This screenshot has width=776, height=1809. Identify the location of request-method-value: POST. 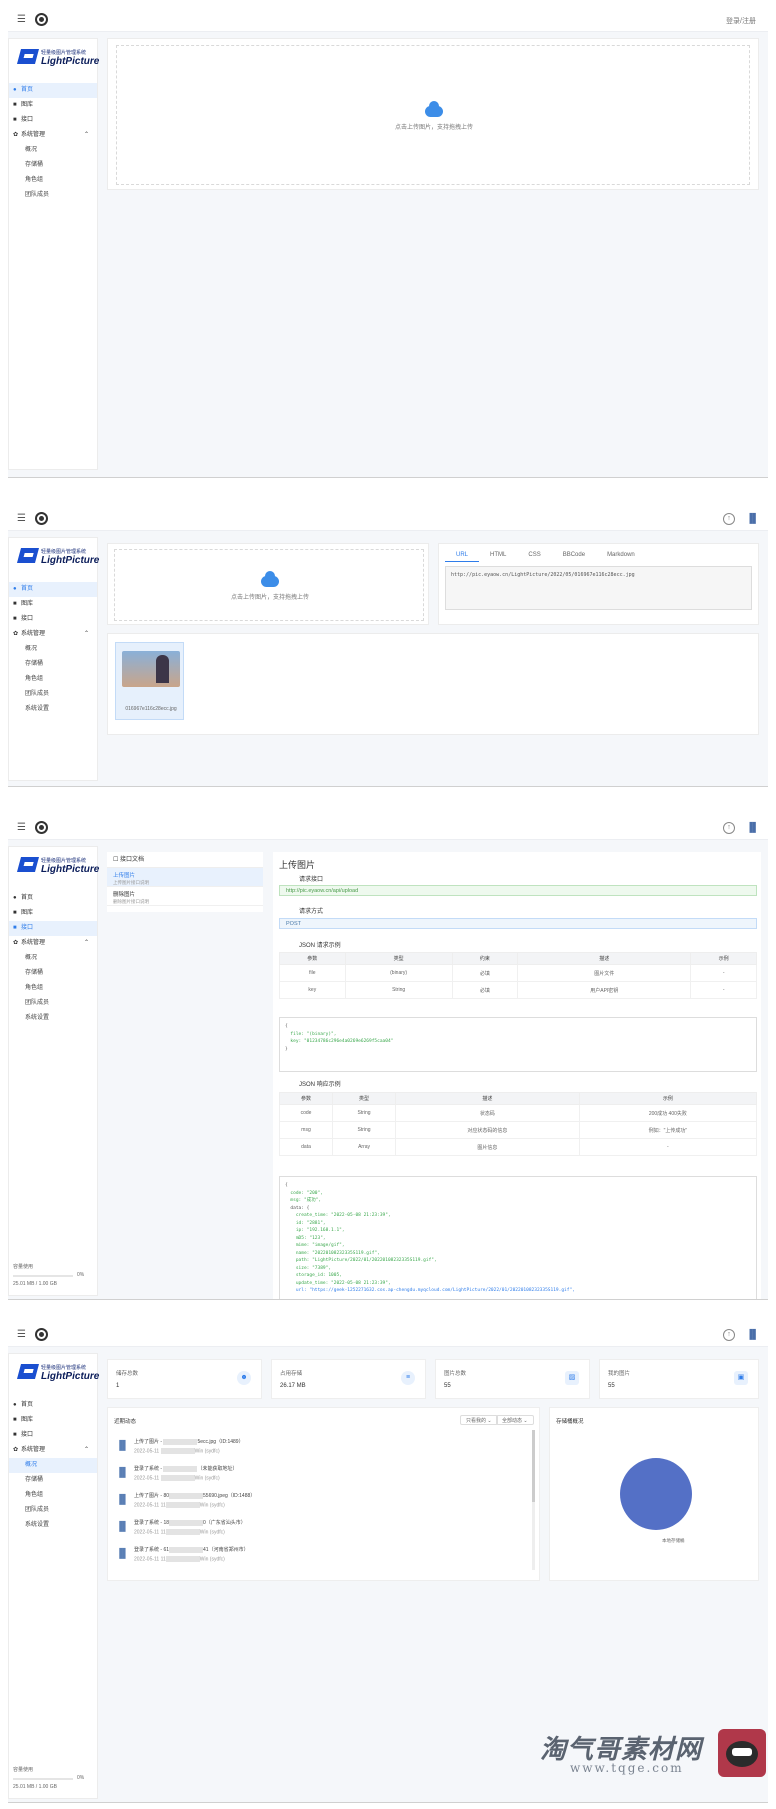
(518, 923).